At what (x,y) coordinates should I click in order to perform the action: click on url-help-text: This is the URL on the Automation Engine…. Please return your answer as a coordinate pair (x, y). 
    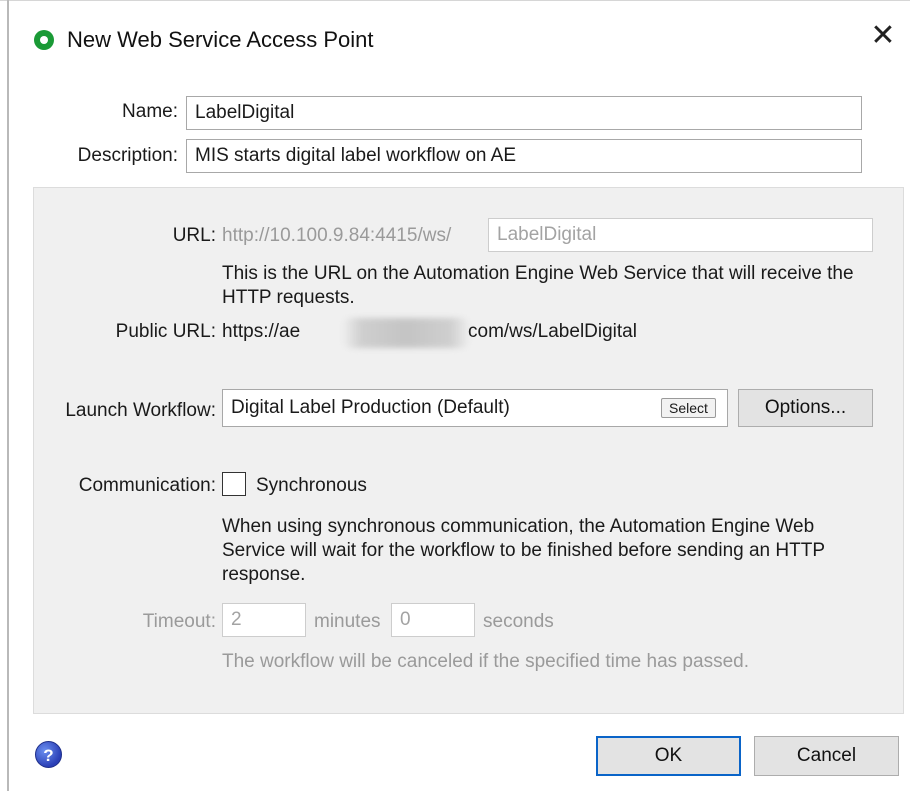
    Looking at the image, I should click on (538, 285).